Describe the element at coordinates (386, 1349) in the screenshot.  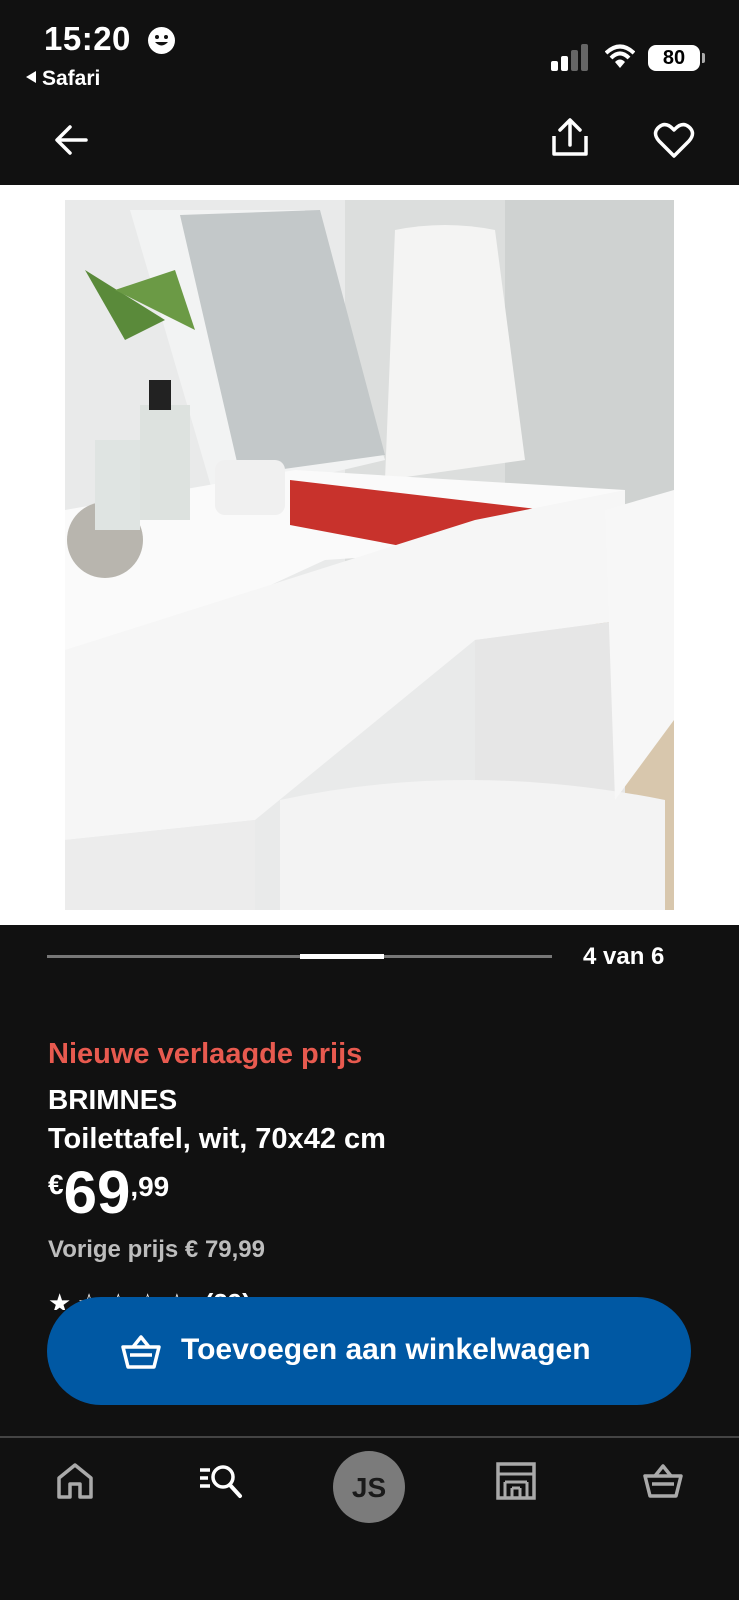
I see `add-to-cart-label: Toevoegen aan winkelwagen` at that location.